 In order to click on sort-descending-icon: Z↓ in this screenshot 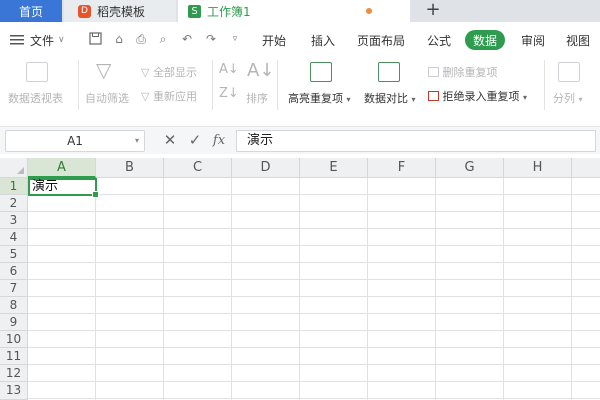, I will do `click(229, 93)`.